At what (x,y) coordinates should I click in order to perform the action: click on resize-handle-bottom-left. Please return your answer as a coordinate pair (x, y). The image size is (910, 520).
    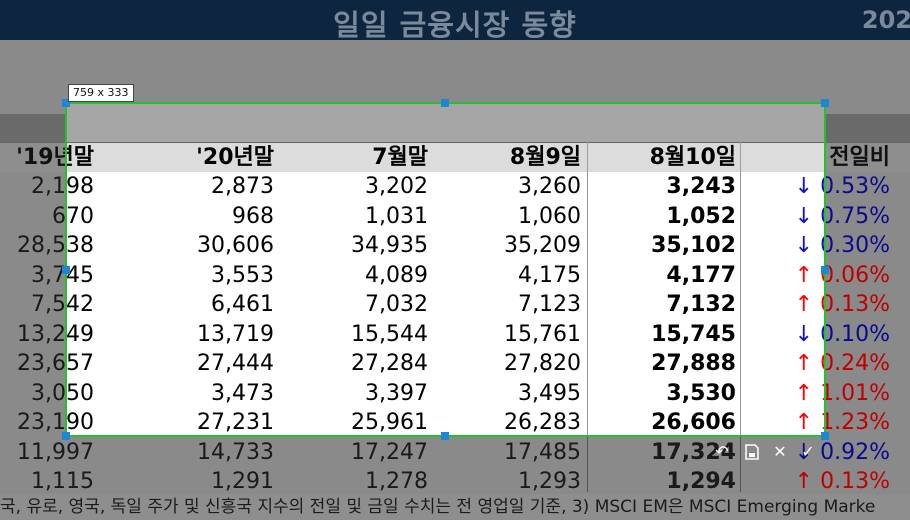
    Looking at the image, I should click on (66, 436).